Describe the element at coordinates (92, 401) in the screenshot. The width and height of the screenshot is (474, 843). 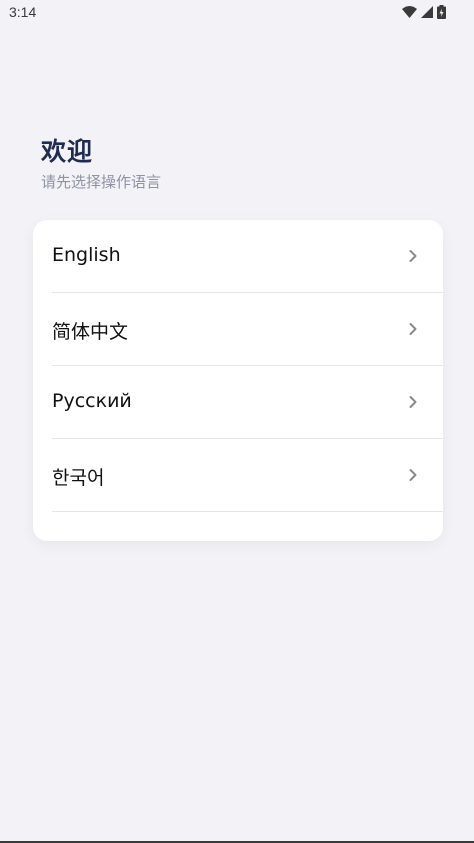
I see `language-label: Русский` at that location.